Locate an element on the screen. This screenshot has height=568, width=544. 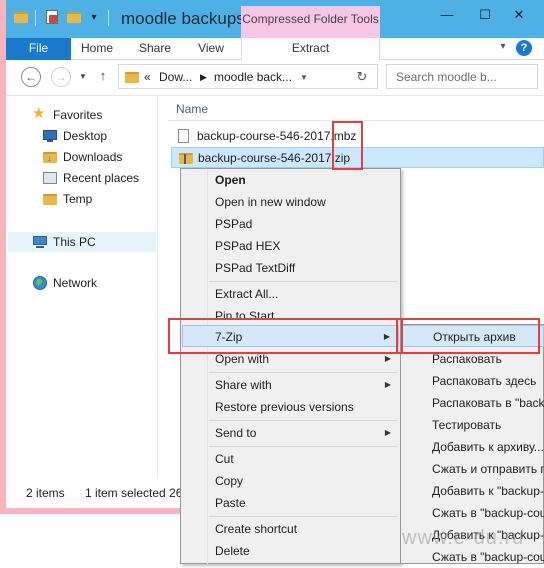
menu-item-create-shortcut: Create shortcut is located at coordinates (290, 529).